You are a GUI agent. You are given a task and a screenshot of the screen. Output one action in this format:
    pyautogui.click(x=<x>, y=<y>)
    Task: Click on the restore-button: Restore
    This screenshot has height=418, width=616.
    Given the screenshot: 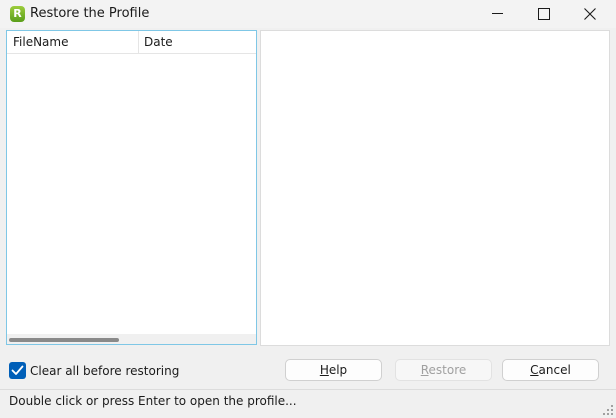 What is the action you would take?
    pyautogui.click(x=443, y=370)
    